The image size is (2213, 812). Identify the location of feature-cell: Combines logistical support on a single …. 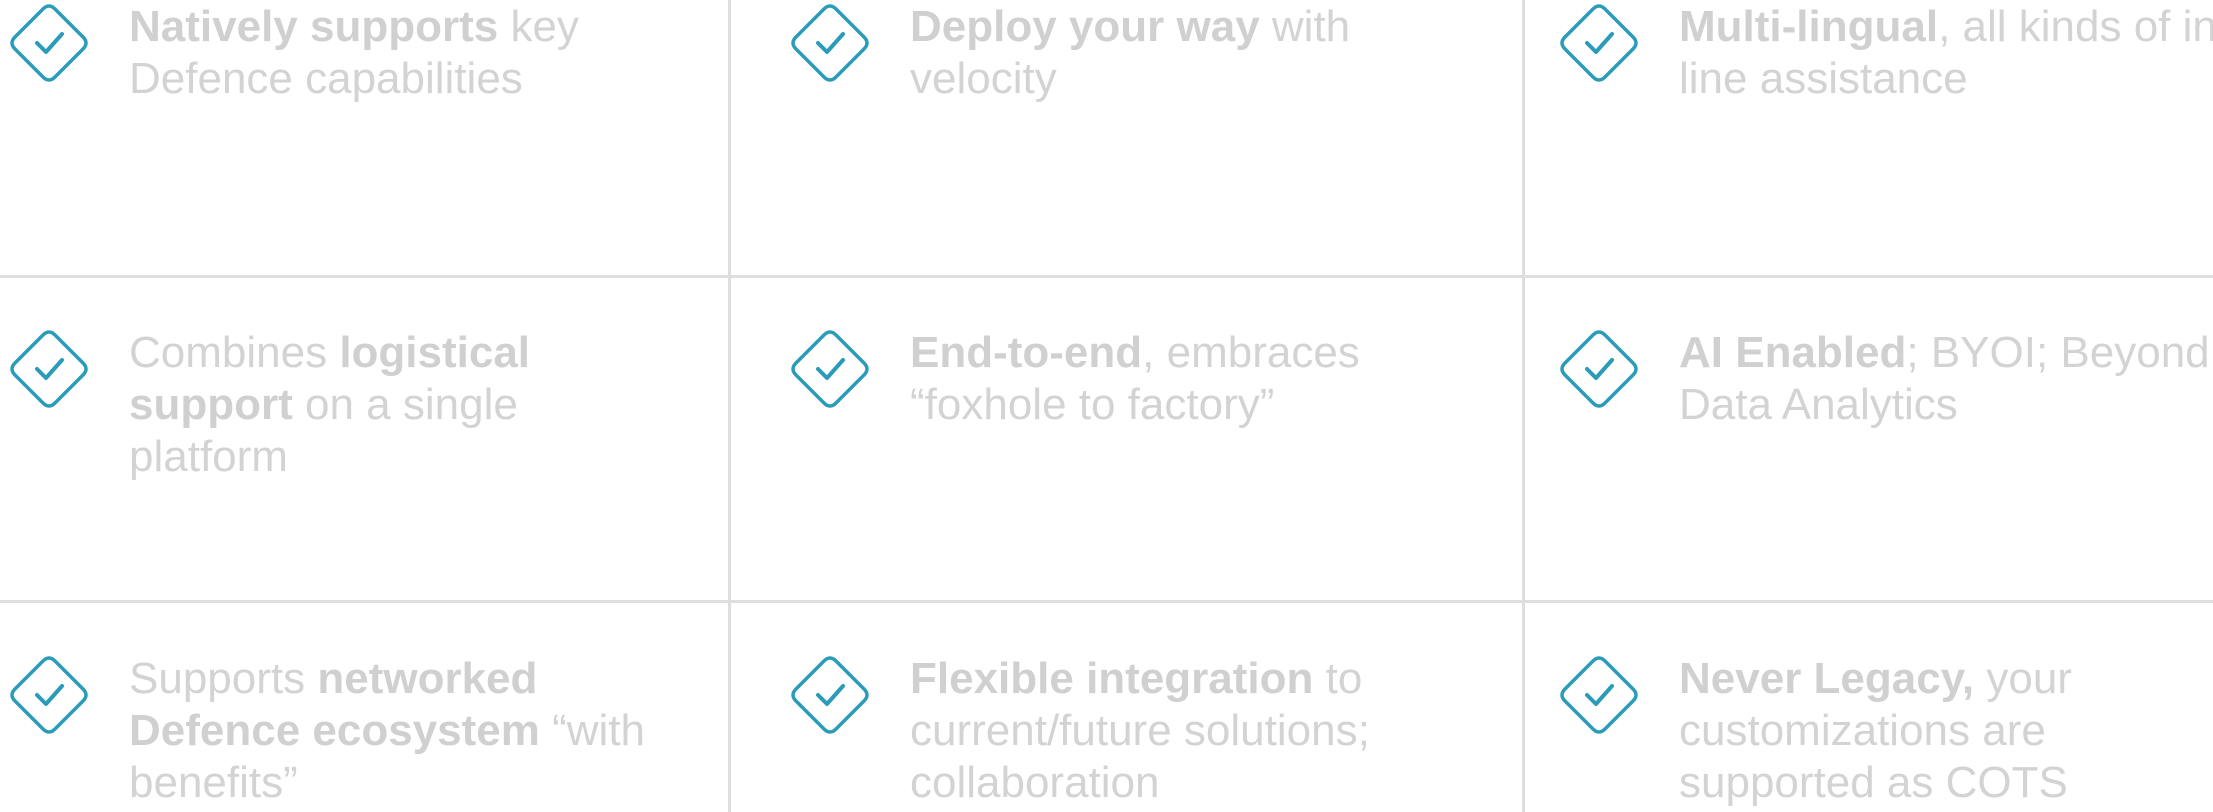
(328, 405).